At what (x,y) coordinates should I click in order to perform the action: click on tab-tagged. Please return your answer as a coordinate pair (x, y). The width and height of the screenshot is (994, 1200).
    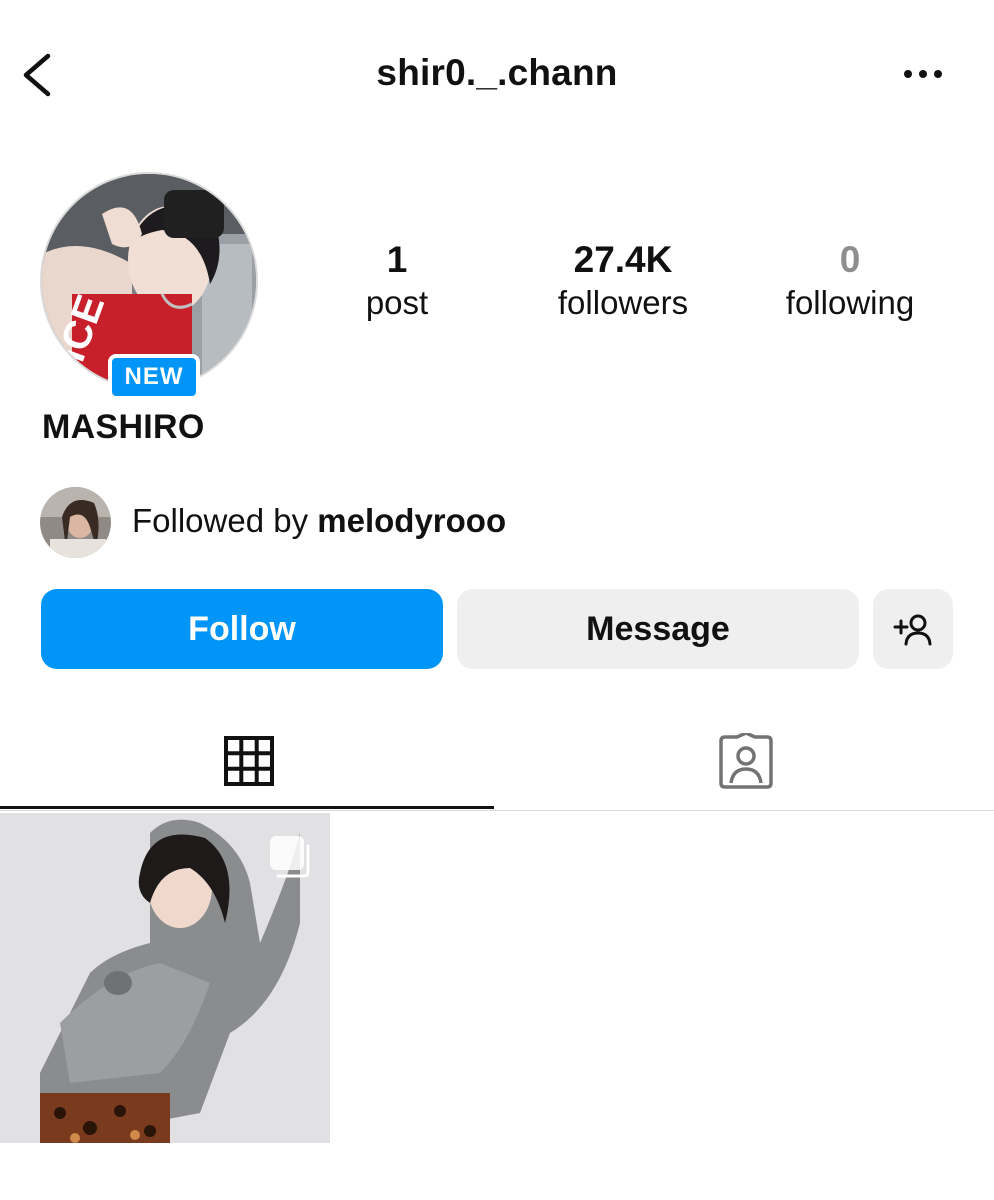
    Looking at the image, I should click on (745, 761).